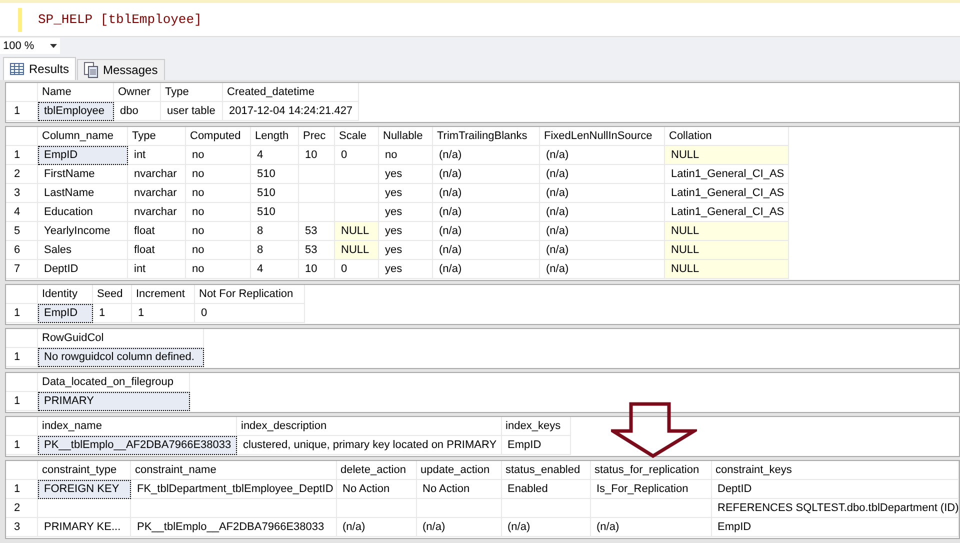  I want to click on table-cell: No Action, so click(376, 489).